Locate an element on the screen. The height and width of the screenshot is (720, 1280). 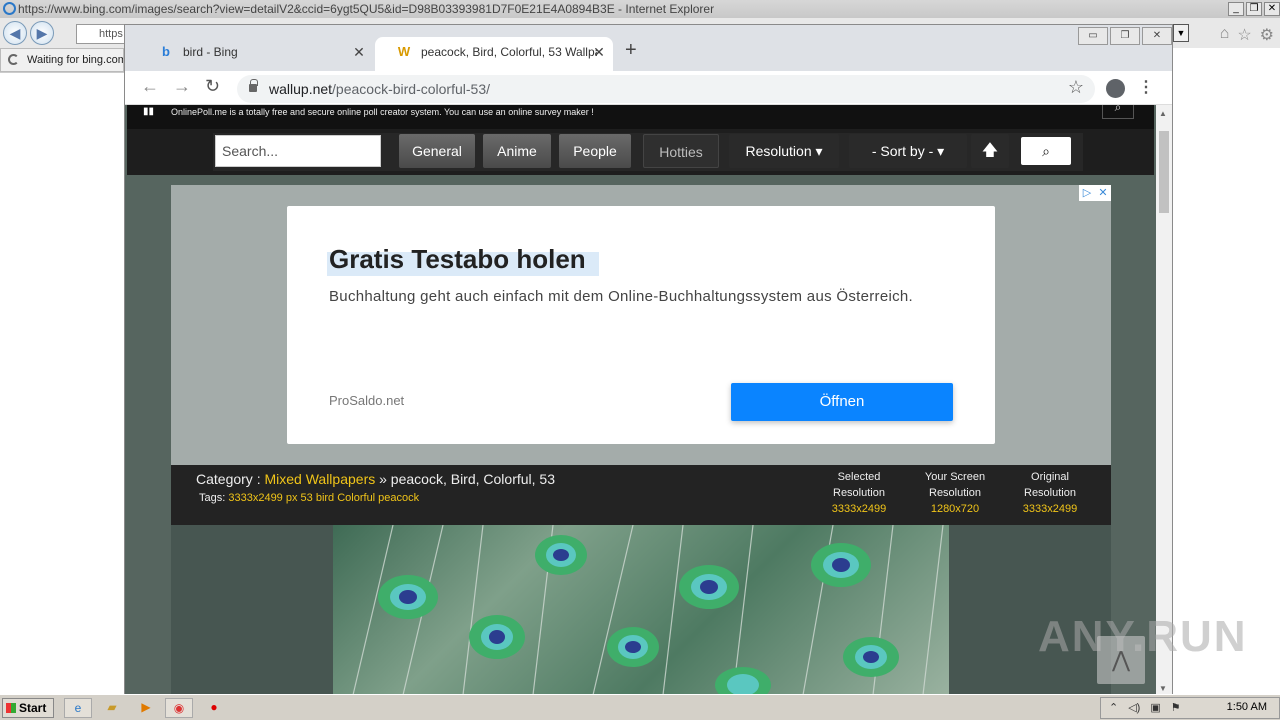
loading-spinner-icon is located at coordinates (13, 59).